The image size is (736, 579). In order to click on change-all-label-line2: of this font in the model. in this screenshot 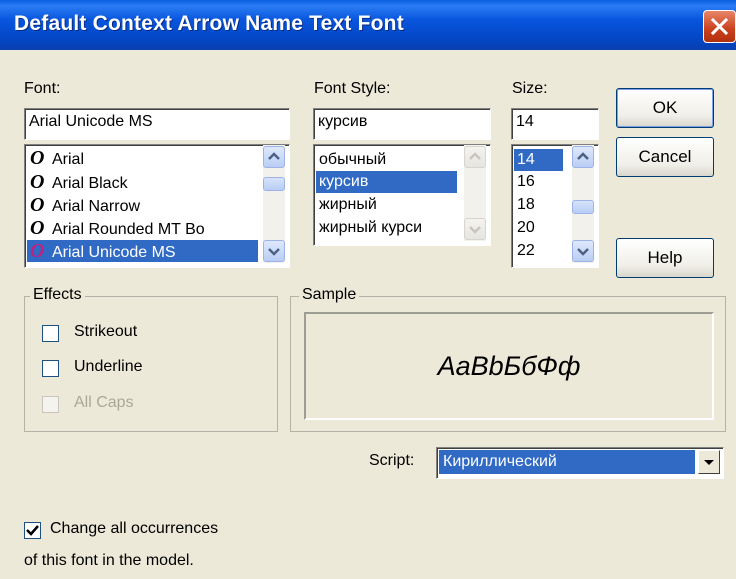, I will do `click(109, 560)`.